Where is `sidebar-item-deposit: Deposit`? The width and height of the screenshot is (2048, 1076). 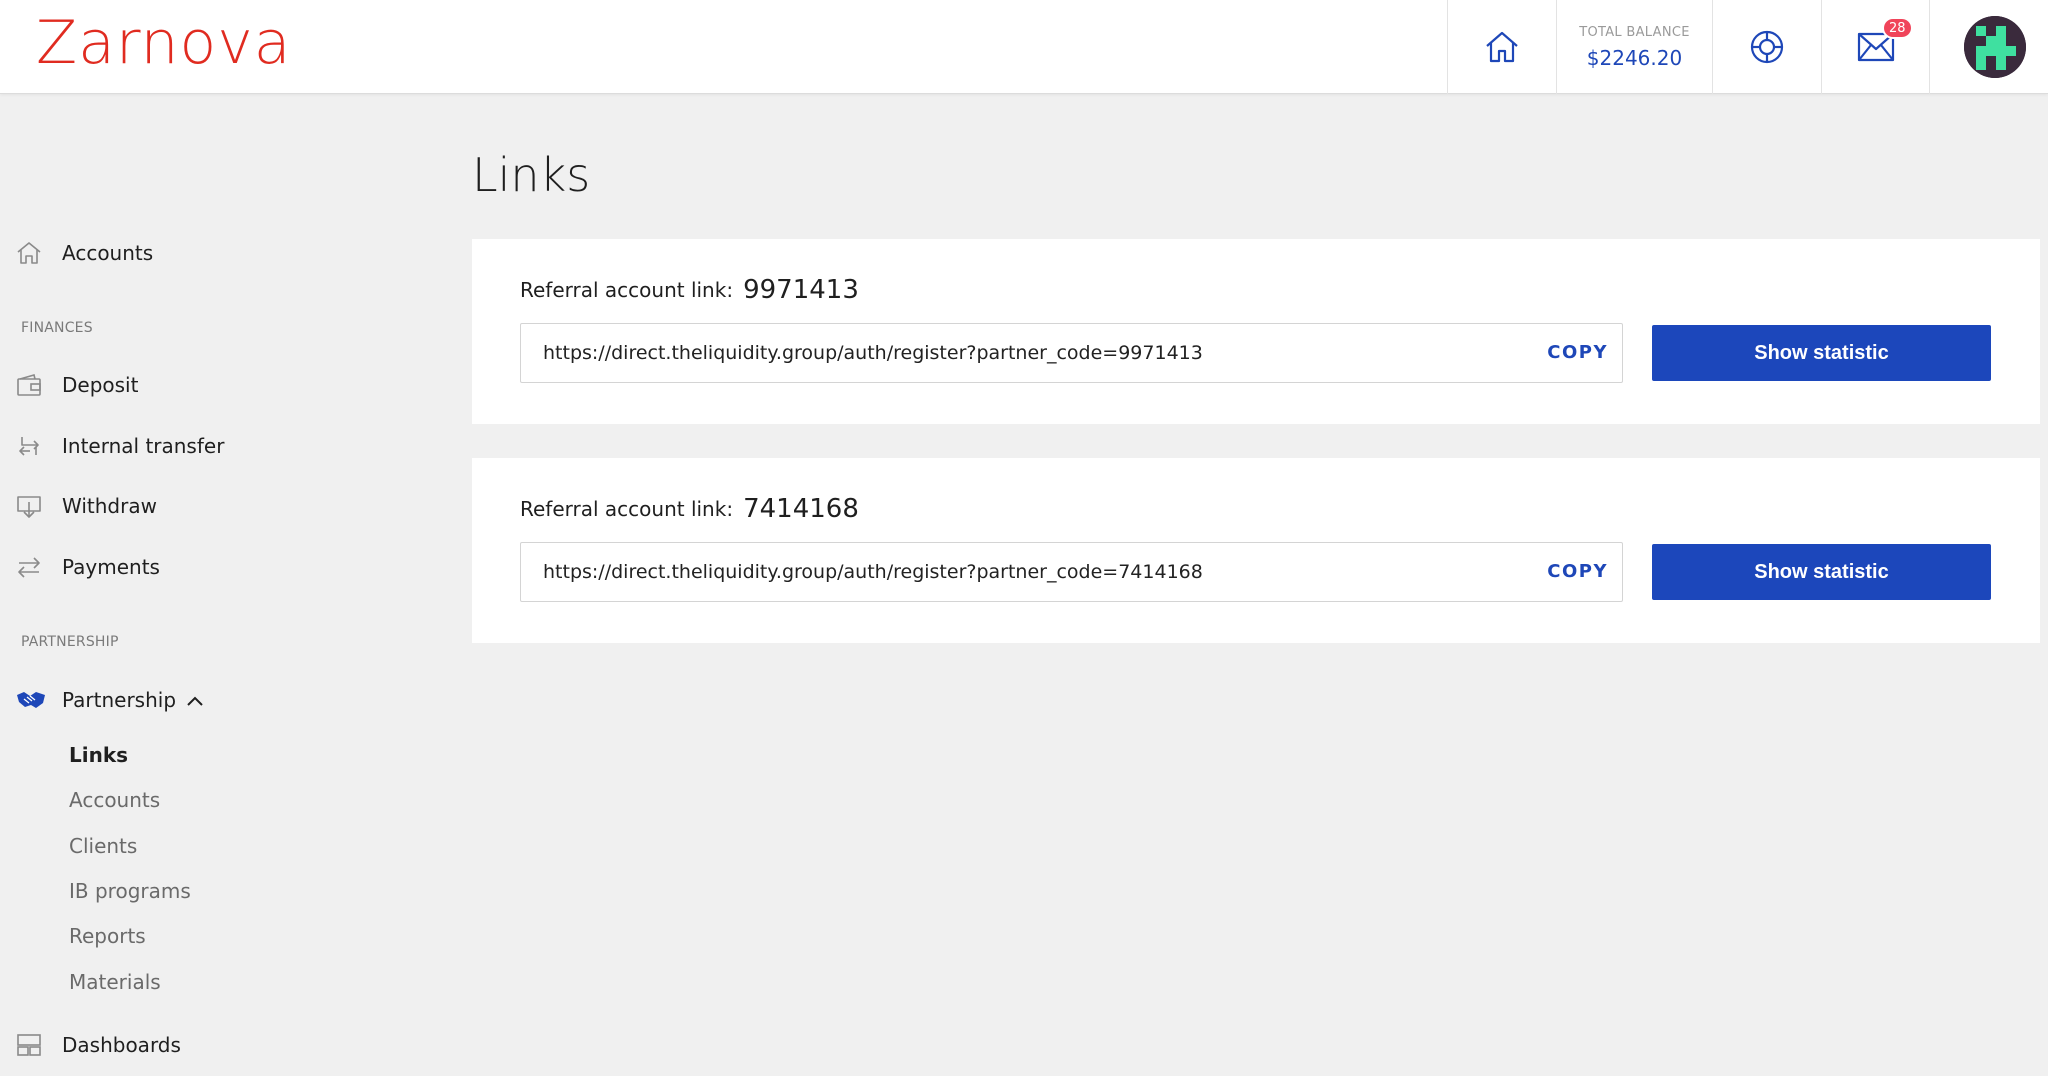 sidebar-item-deposit: Deposit is located at coordinates (230, 385).